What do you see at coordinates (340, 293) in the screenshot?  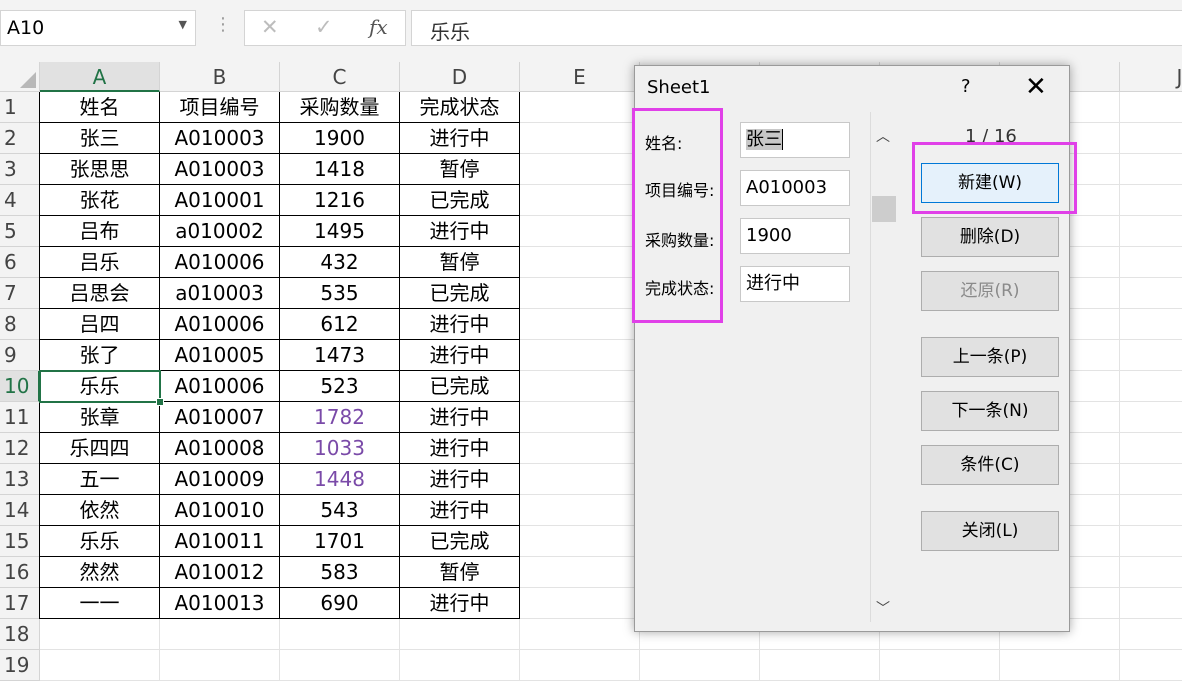 I see `table-cell: 535` at bounding box center [340, 293].